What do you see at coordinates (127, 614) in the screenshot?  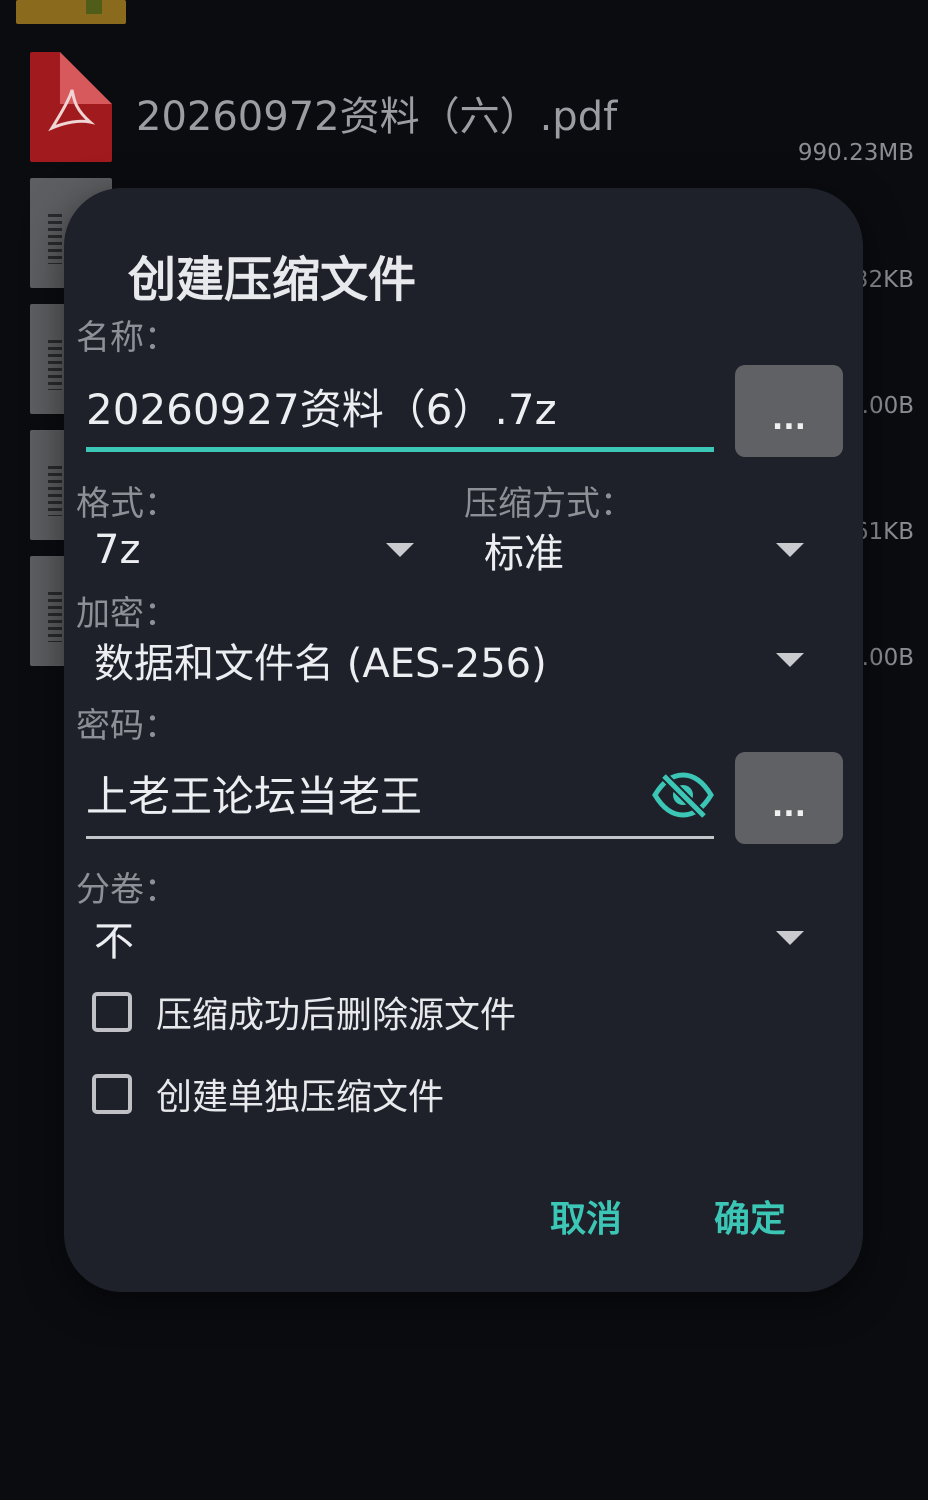 I see `encryption-label: 加密：` at bounding box center [127, 614].